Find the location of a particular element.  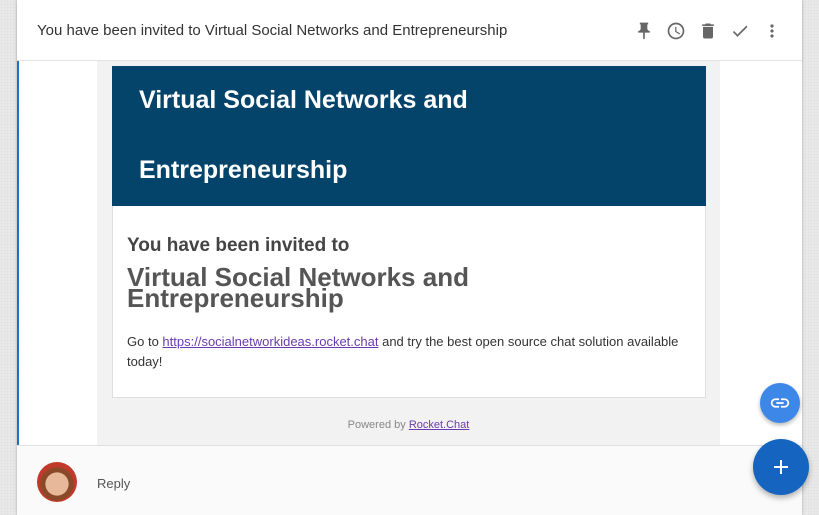

pin-button is located at coordinates (644, 31).